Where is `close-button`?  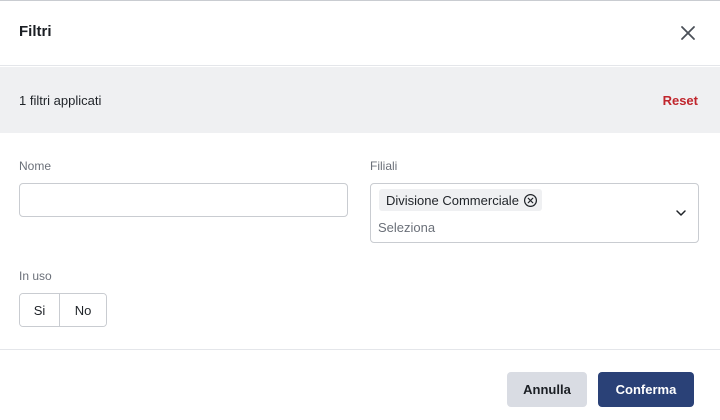
close-button is located at coordinates (688, 33).